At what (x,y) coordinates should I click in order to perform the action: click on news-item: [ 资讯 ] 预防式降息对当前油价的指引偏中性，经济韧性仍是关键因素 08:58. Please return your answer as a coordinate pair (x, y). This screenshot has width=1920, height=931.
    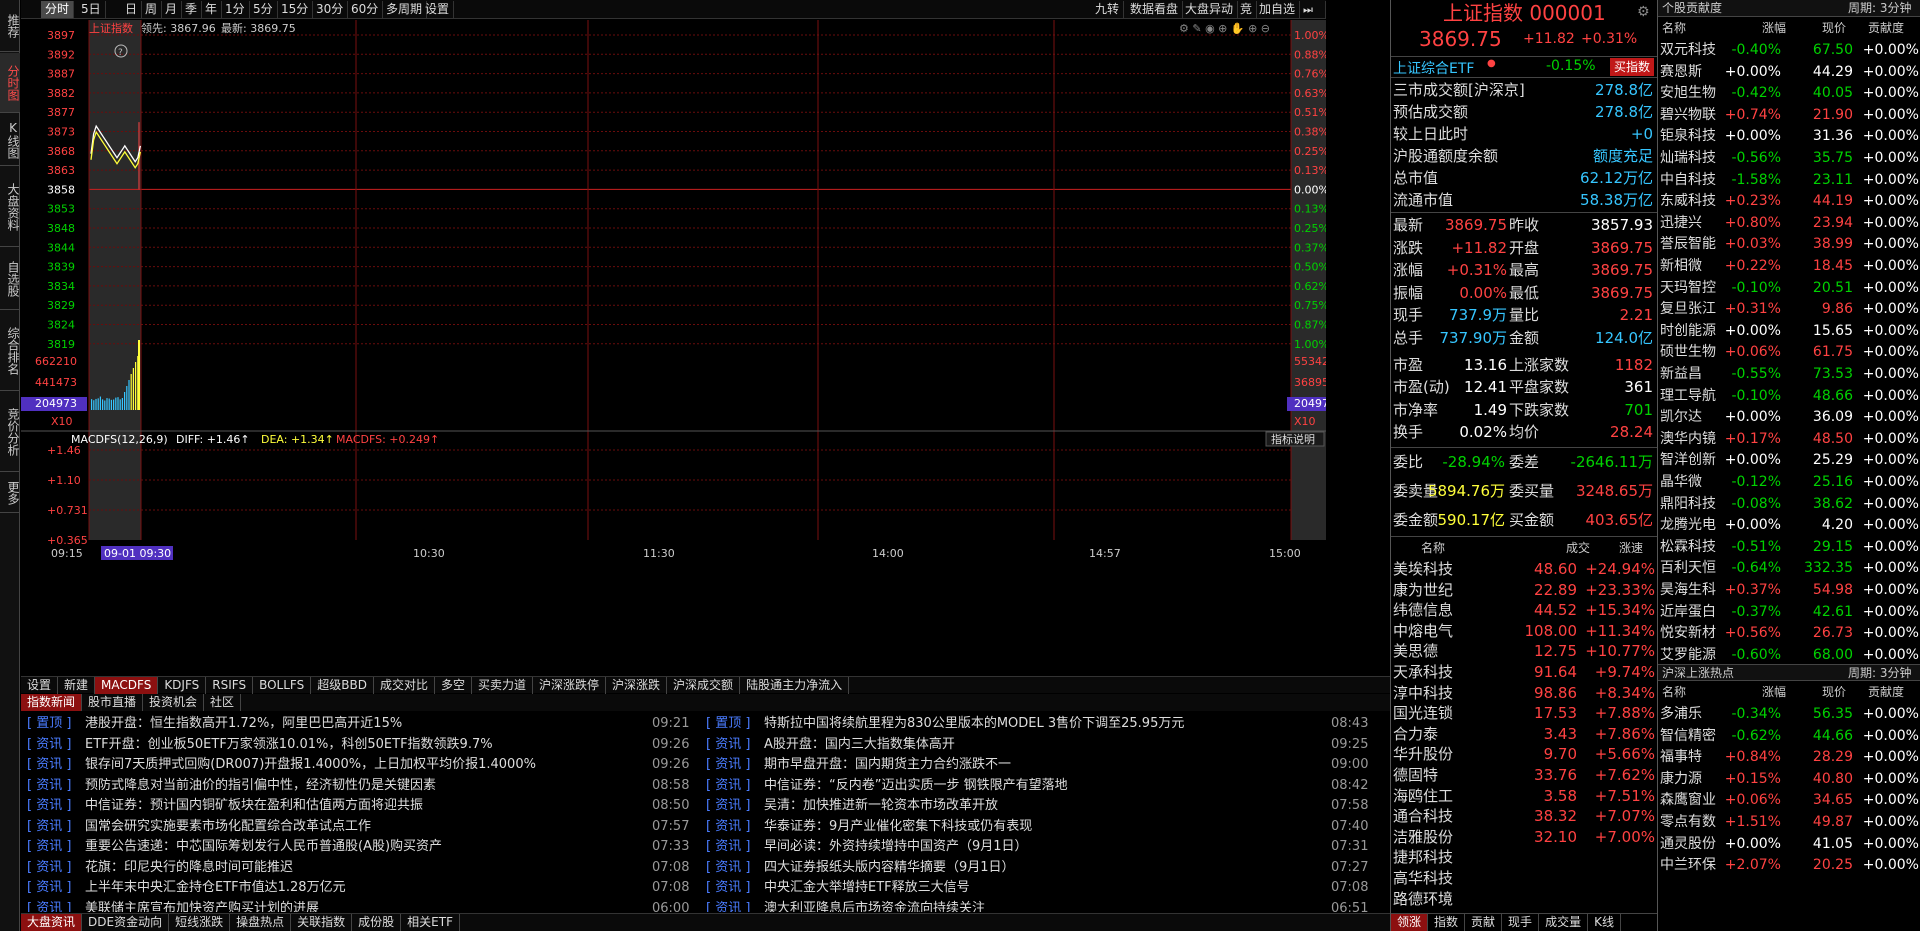
    Looking at the image, I should click on (352, 786).